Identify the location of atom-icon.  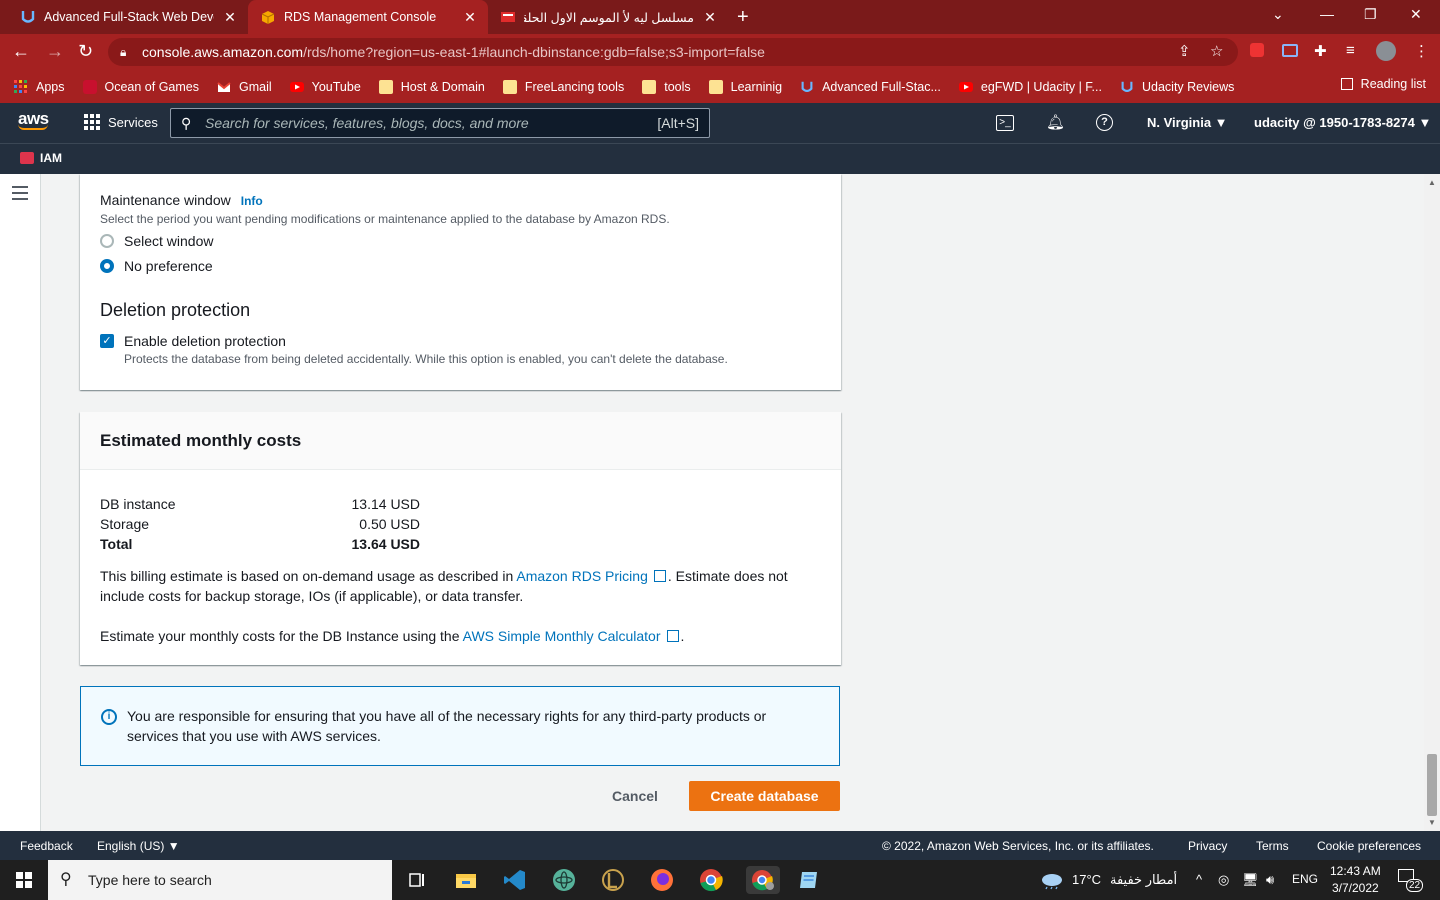
(564, 880).